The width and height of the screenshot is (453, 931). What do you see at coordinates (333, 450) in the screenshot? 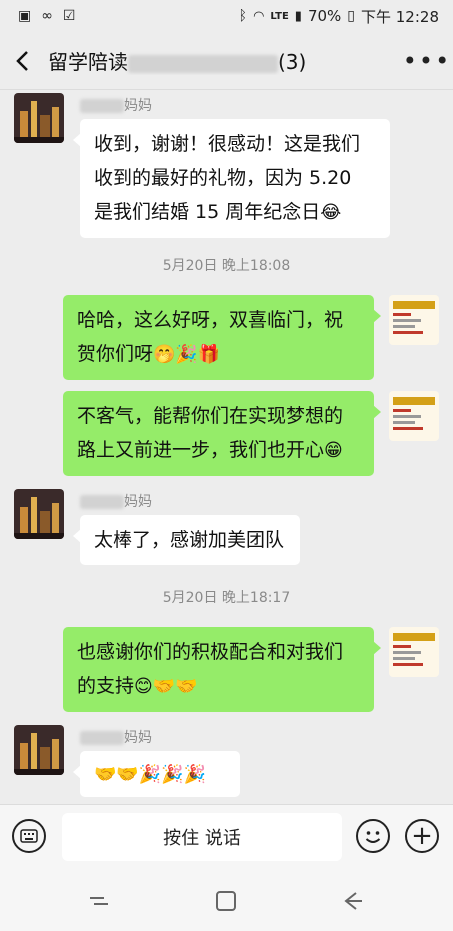
I see `grin-emoji-icon: 😁` at bounding box center [333, 450].